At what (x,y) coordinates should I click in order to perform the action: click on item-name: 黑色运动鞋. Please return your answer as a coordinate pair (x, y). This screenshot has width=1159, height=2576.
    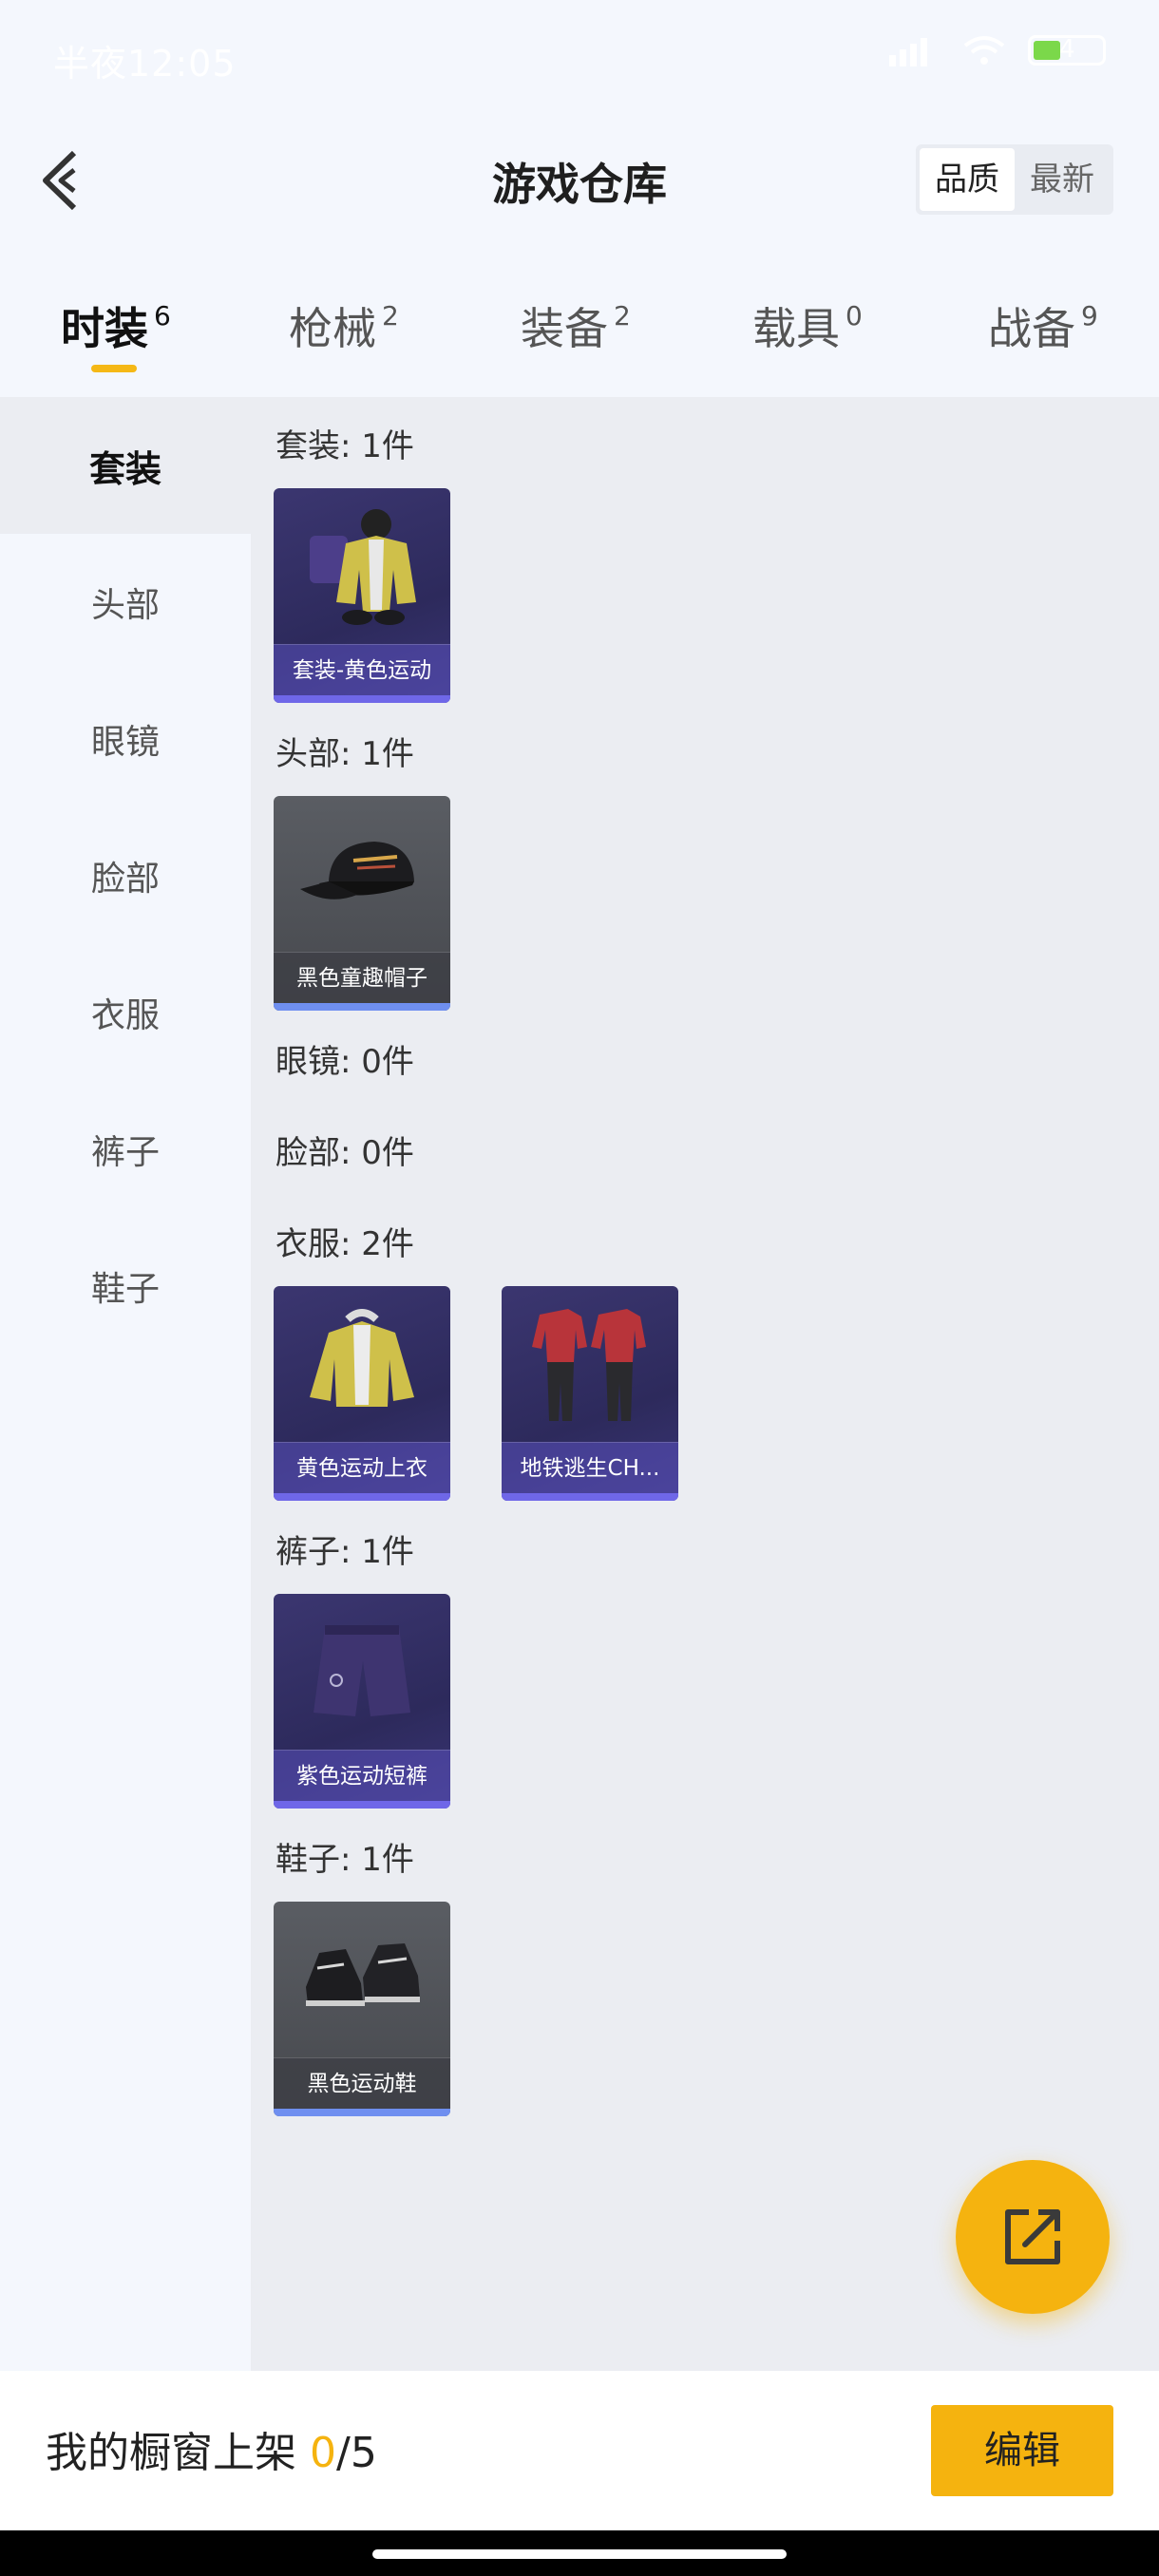
    Looking at the image, I should click on (362, 2083).